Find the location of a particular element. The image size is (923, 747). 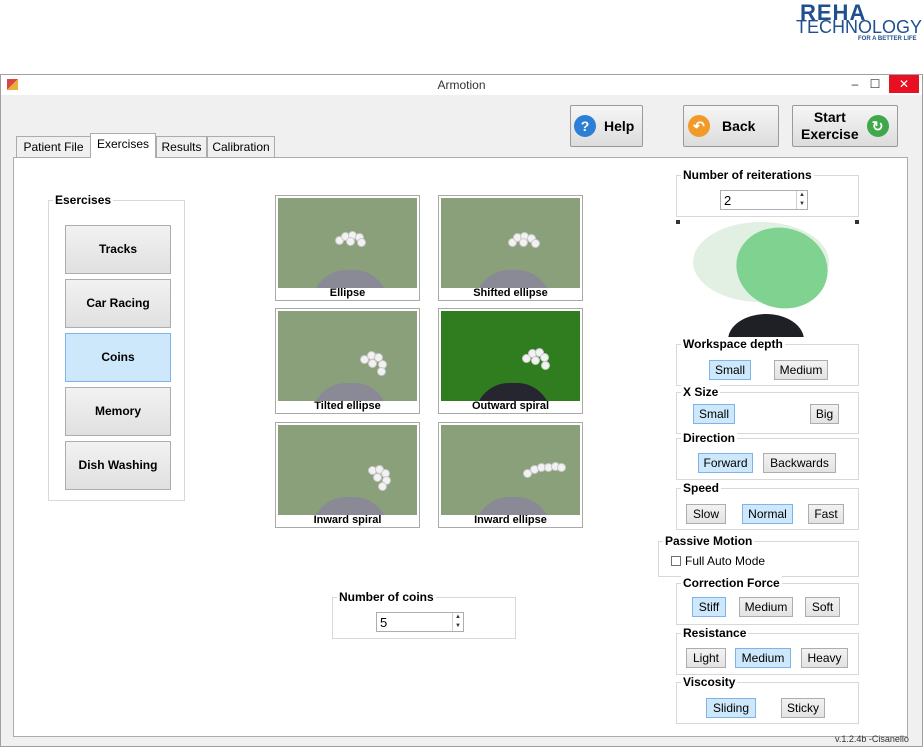

viscosity-sliding-button: Sliding is located at coordinates (731, 708).